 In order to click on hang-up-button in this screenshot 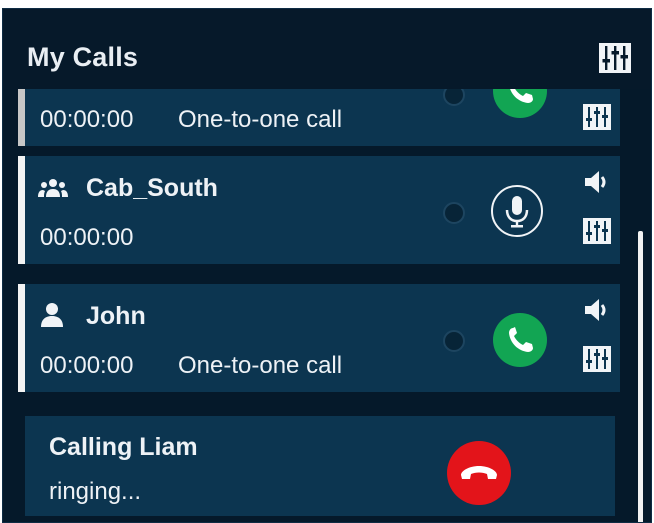, I will do `click(479, 473)`.